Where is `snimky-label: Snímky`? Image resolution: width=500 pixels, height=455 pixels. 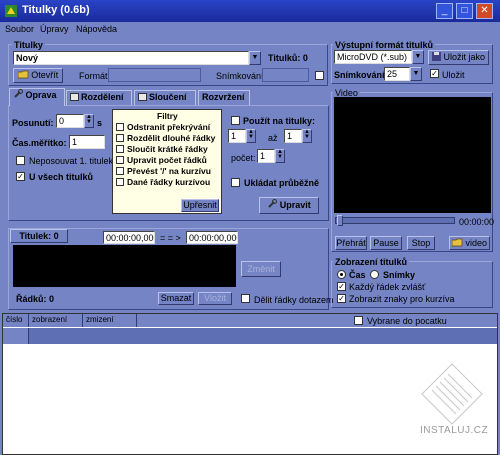 snimky-label: Snímky is located at coordinates (399, 275).